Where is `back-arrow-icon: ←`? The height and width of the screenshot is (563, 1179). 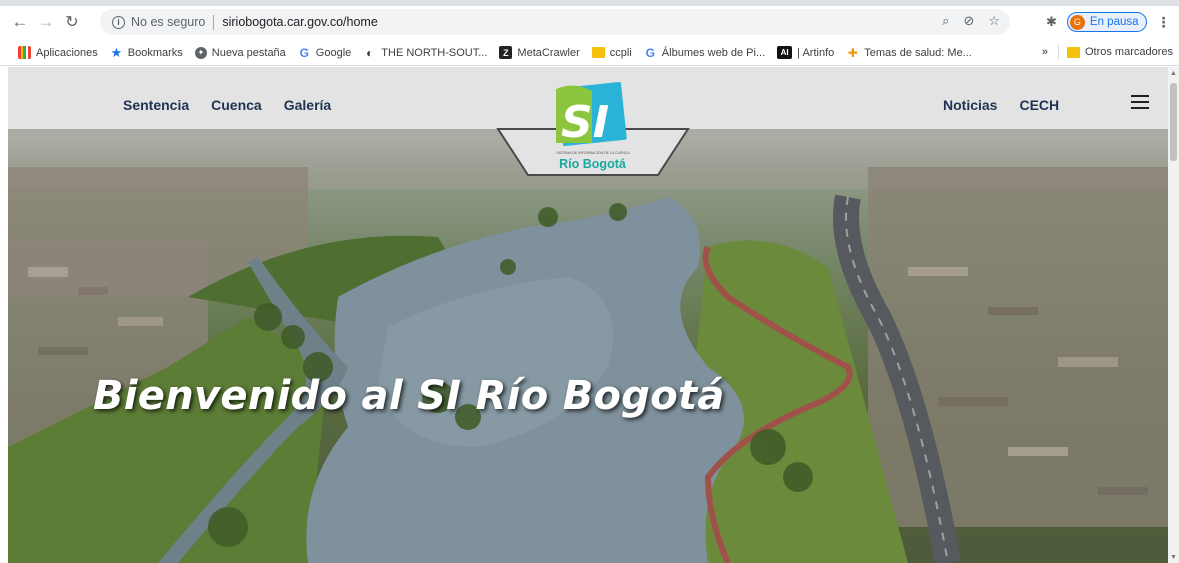
back-arrow-icon: ← is located at coordinates (20, 22).